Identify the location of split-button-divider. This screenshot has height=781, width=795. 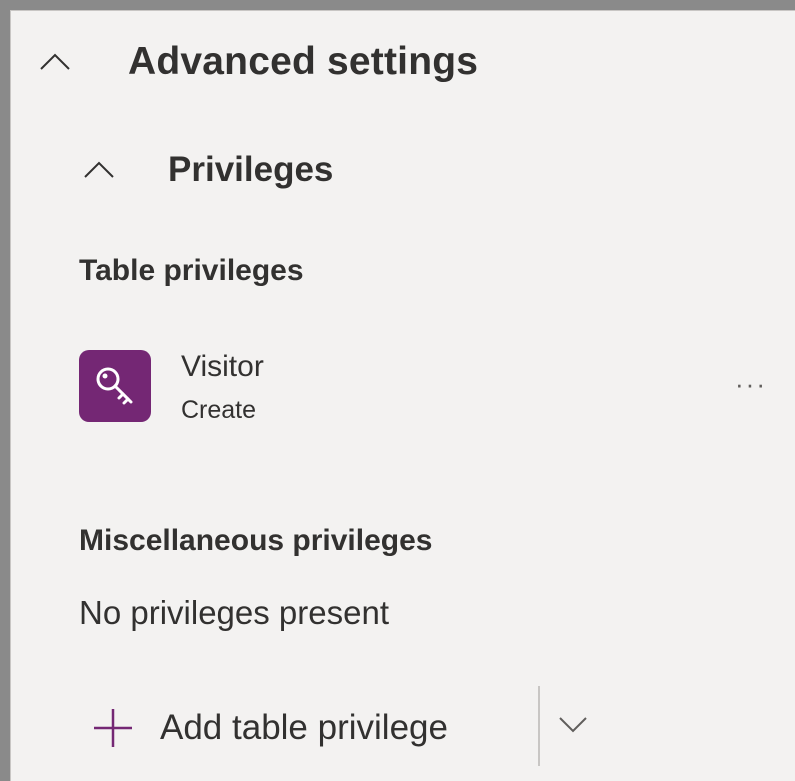
(539, 726).